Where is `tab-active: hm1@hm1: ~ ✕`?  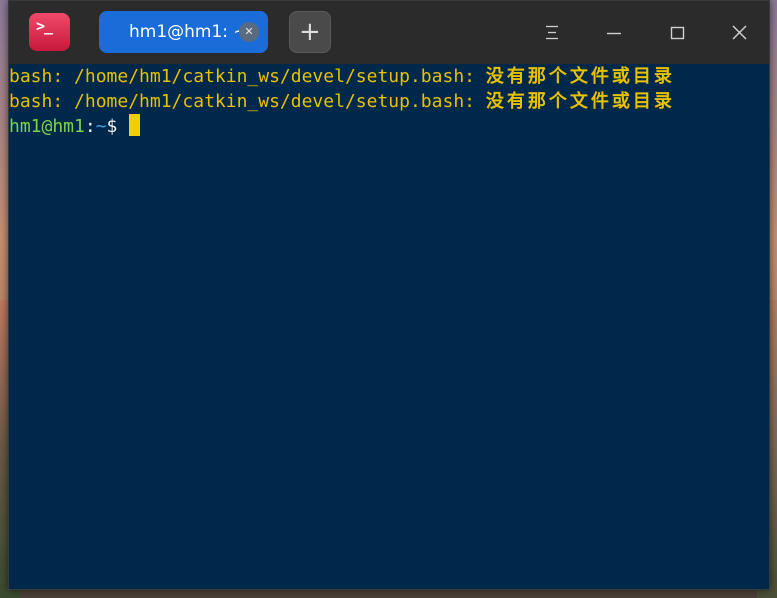
tab-active: hm1@hm1: ~ ✕ is located at coordinates (183, 32).